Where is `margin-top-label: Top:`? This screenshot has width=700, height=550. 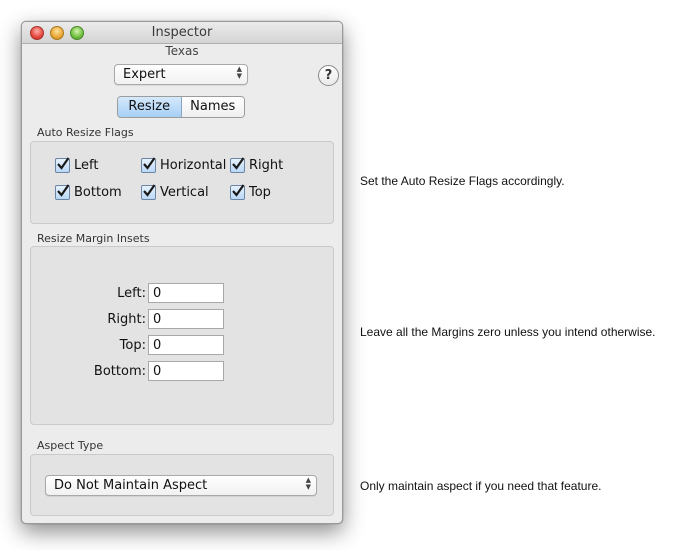 margin-top-label: Top: is located at coordinates (132, 345).